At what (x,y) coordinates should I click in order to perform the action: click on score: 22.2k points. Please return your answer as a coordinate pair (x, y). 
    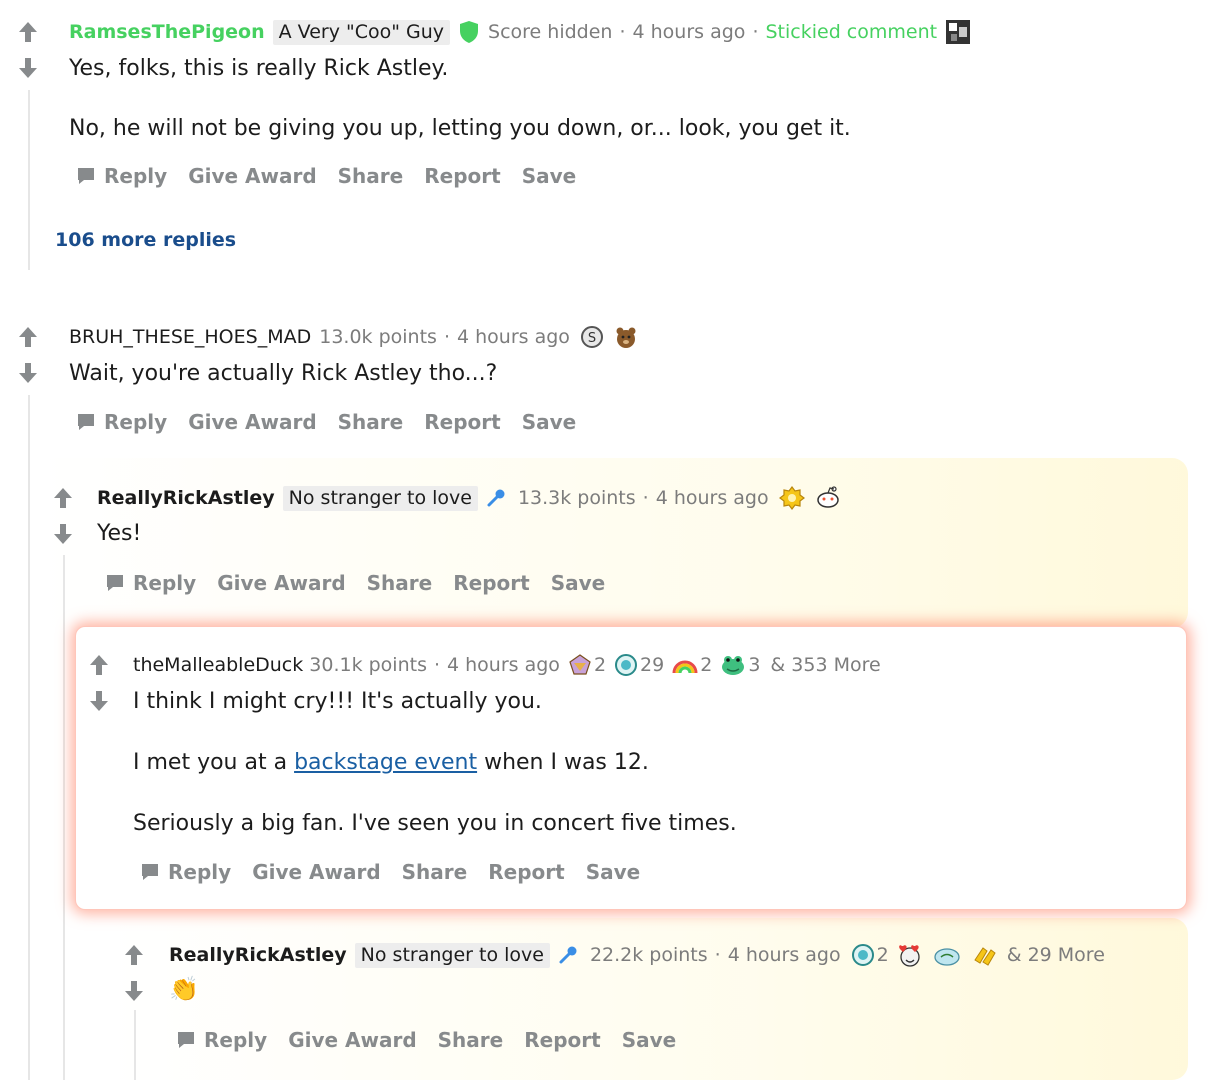
    Looking at the image, I should click on (648, 955).